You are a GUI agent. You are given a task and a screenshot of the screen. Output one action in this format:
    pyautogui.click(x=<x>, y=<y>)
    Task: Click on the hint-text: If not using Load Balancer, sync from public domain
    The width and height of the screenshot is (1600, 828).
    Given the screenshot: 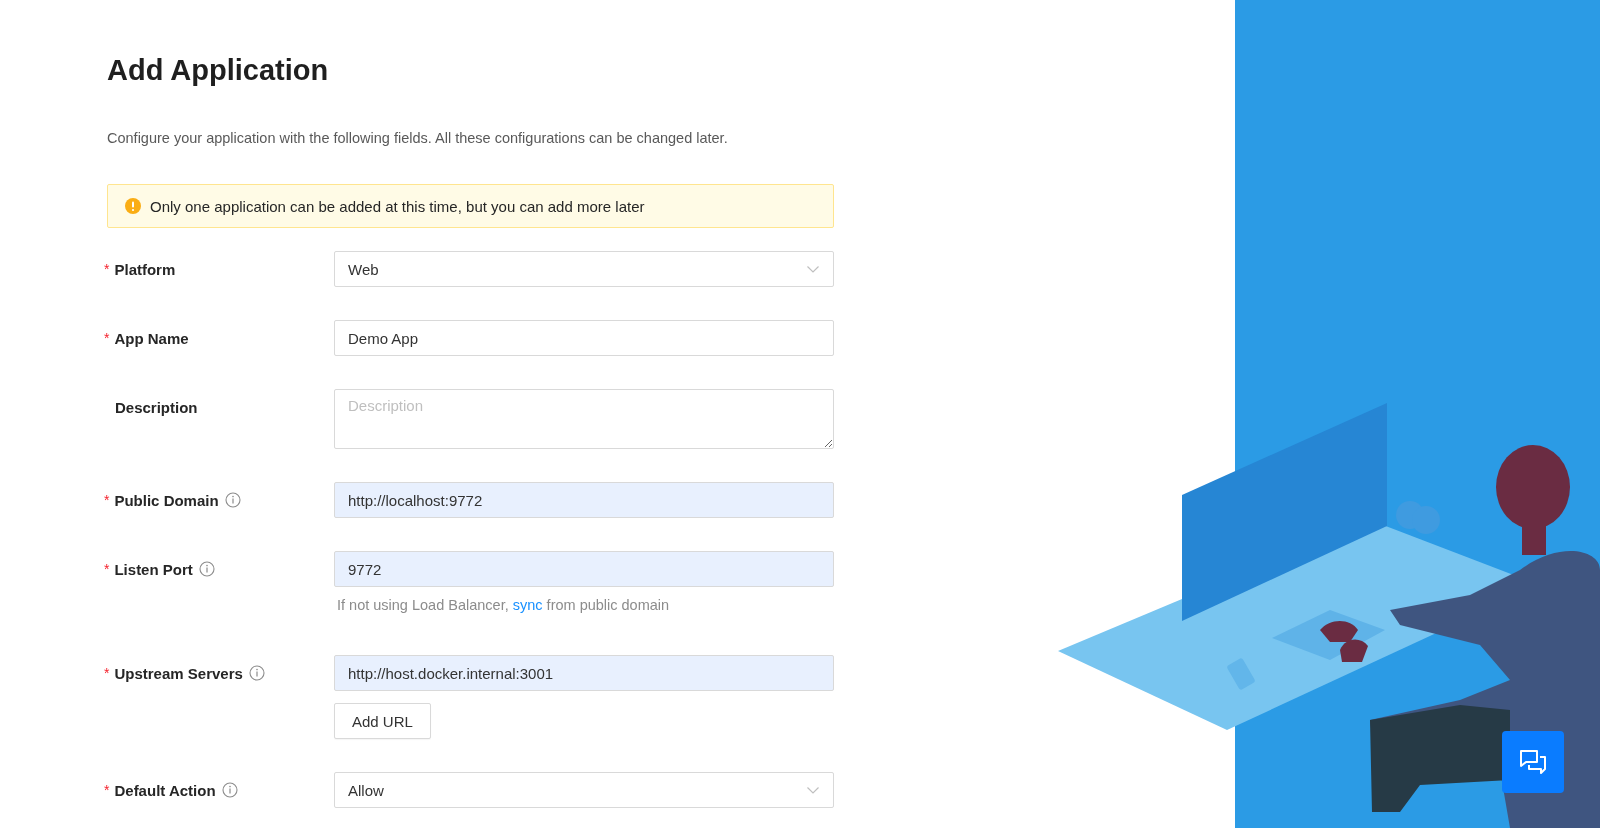 What is the action you would take?
    pyautogui.click(x=503, y=605)
    